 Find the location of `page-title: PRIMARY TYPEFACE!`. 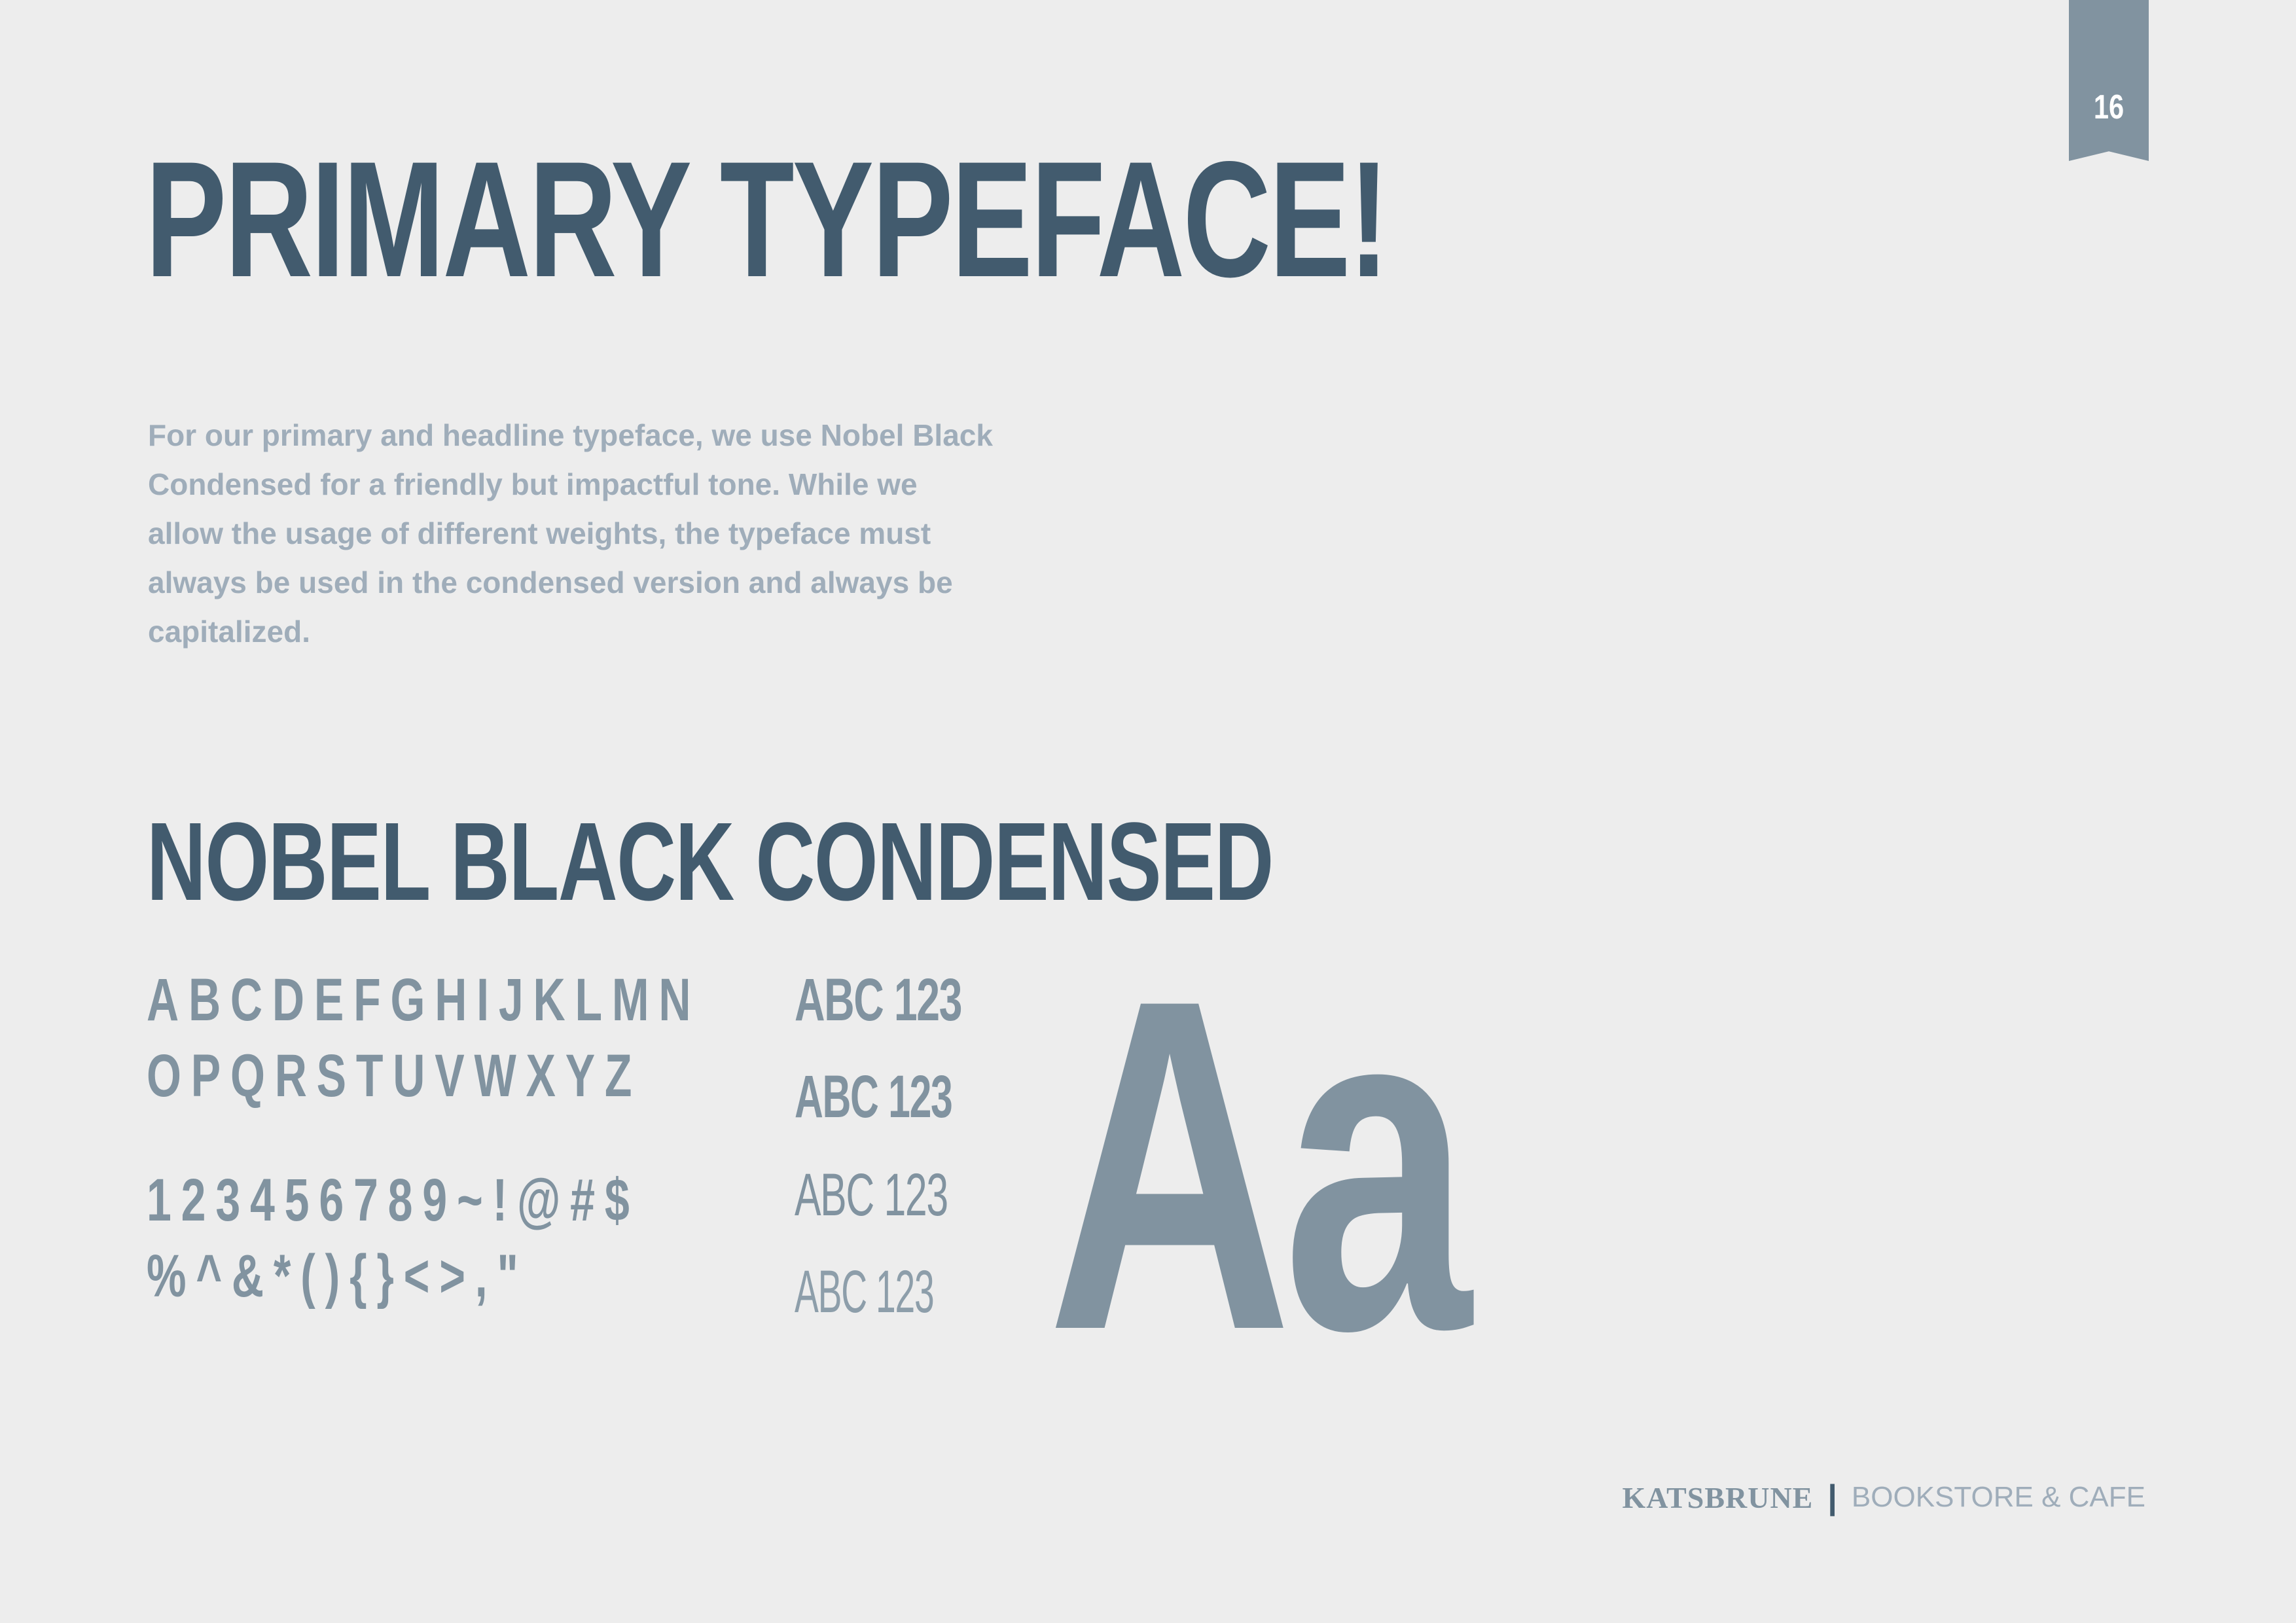

page-title: PRIMARY TYPEFACE! is located at coordinates (767, 220).